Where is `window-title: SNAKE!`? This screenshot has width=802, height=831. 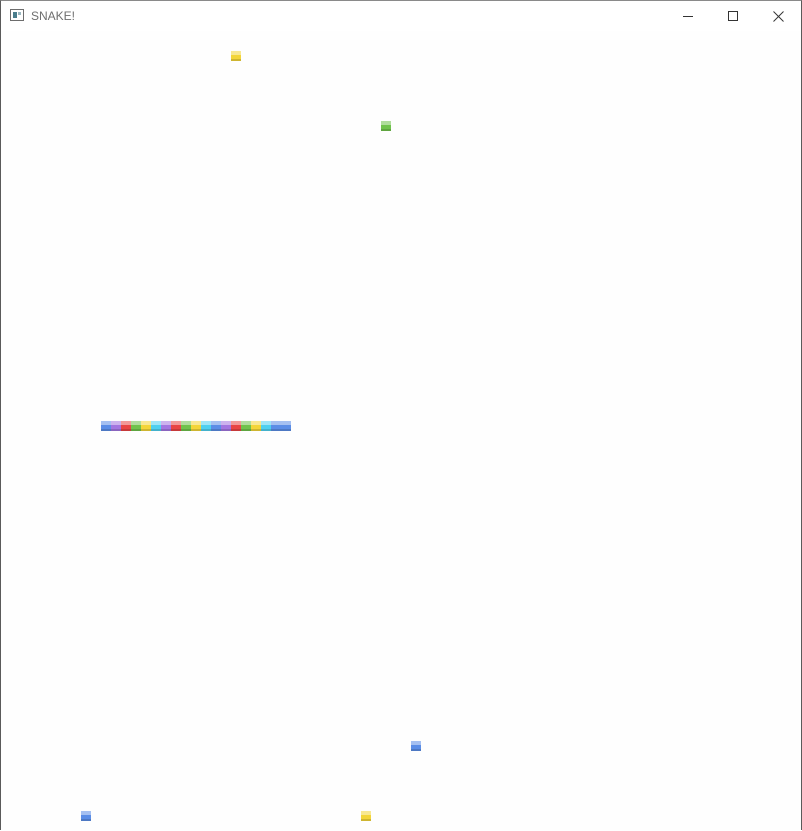
window-title: SNAKE! is located at coordinates (53, 16).